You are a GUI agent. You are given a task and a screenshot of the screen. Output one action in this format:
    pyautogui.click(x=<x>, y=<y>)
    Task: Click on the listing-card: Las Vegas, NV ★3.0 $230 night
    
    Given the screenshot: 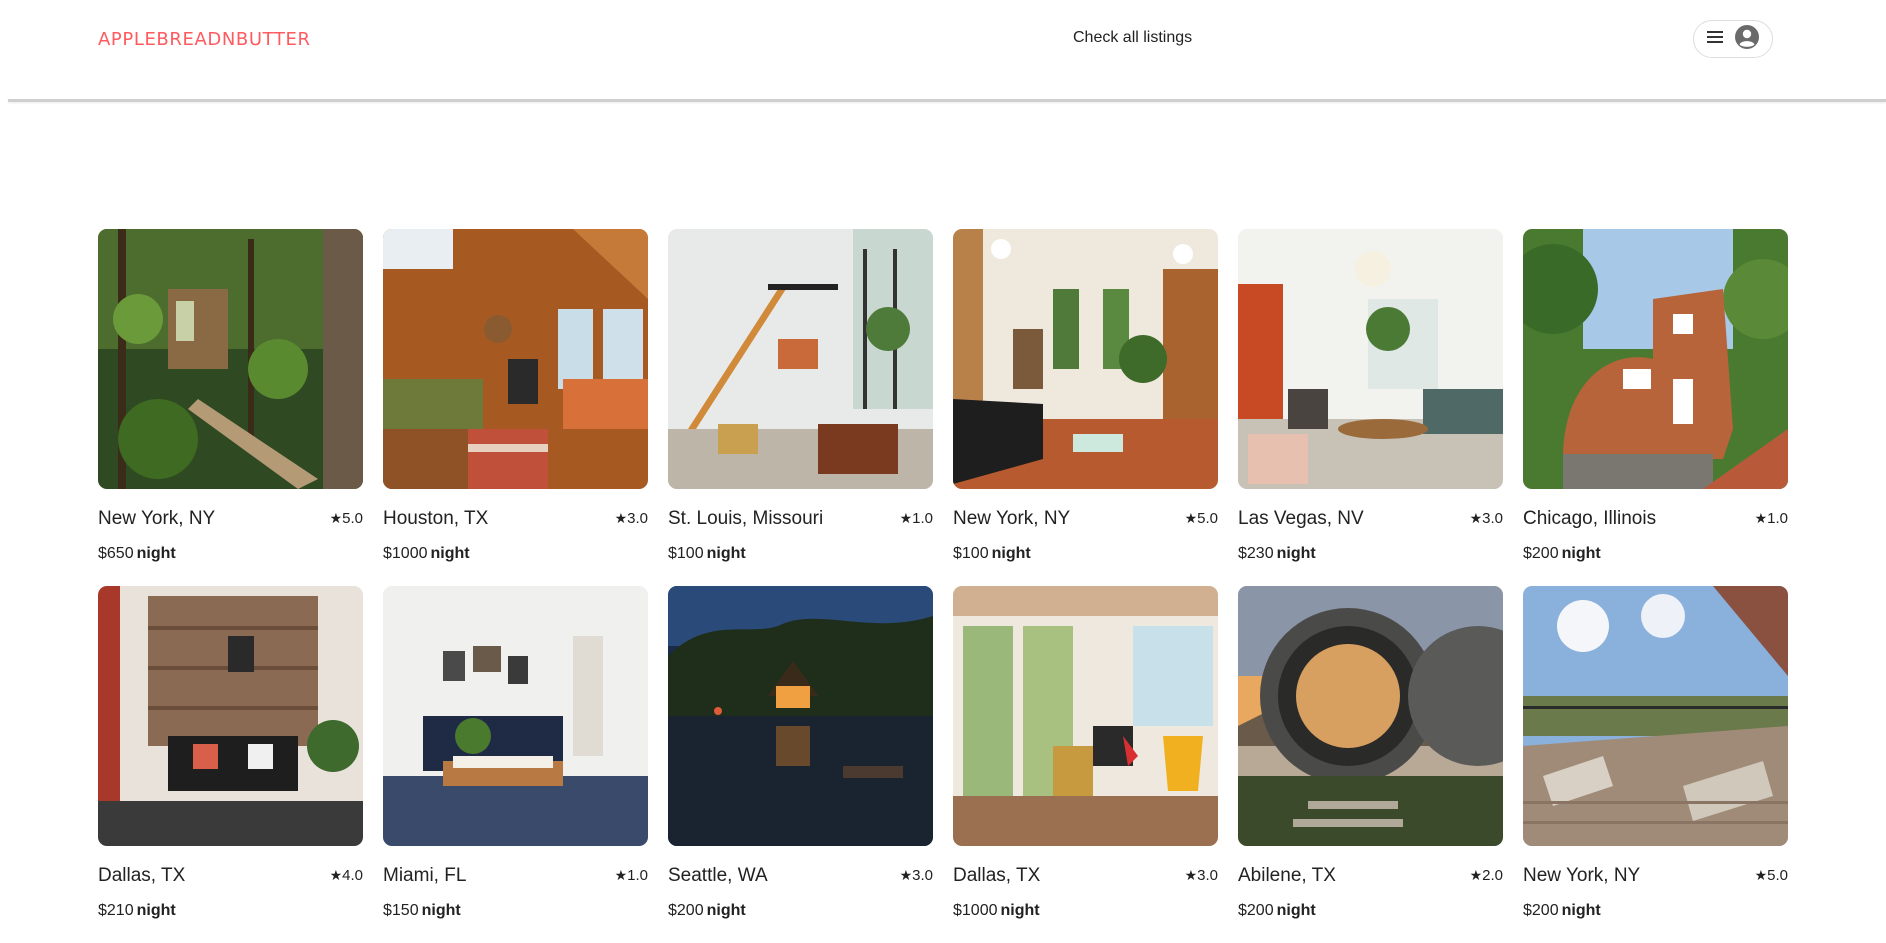 What is the action you would take?
    pyautogui.click(x=1370, y=407)
    